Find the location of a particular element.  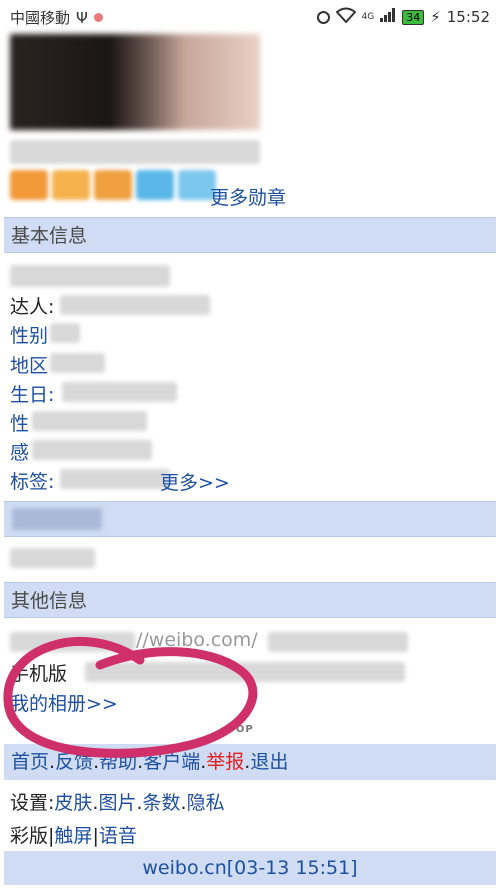

settings-line: 设置:皮肤.图片.条数.隐私 is located at coordinates (117, 801).